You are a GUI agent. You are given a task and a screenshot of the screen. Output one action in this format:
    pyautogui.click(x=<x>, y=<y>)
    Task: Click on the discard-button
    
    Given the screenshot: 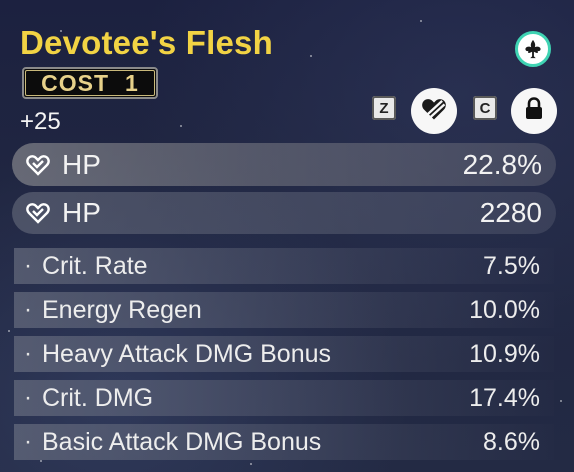 What is the action you would take?
    pyautogui.click(x=434, y=111)
    